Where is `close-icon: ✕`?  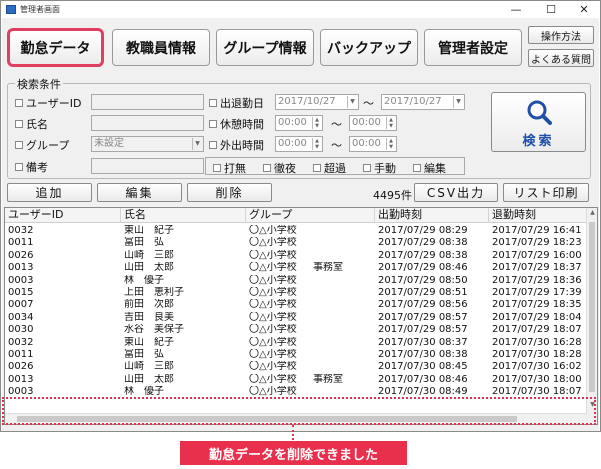
close-icon: ✕ is located at coordinates (584, 9).